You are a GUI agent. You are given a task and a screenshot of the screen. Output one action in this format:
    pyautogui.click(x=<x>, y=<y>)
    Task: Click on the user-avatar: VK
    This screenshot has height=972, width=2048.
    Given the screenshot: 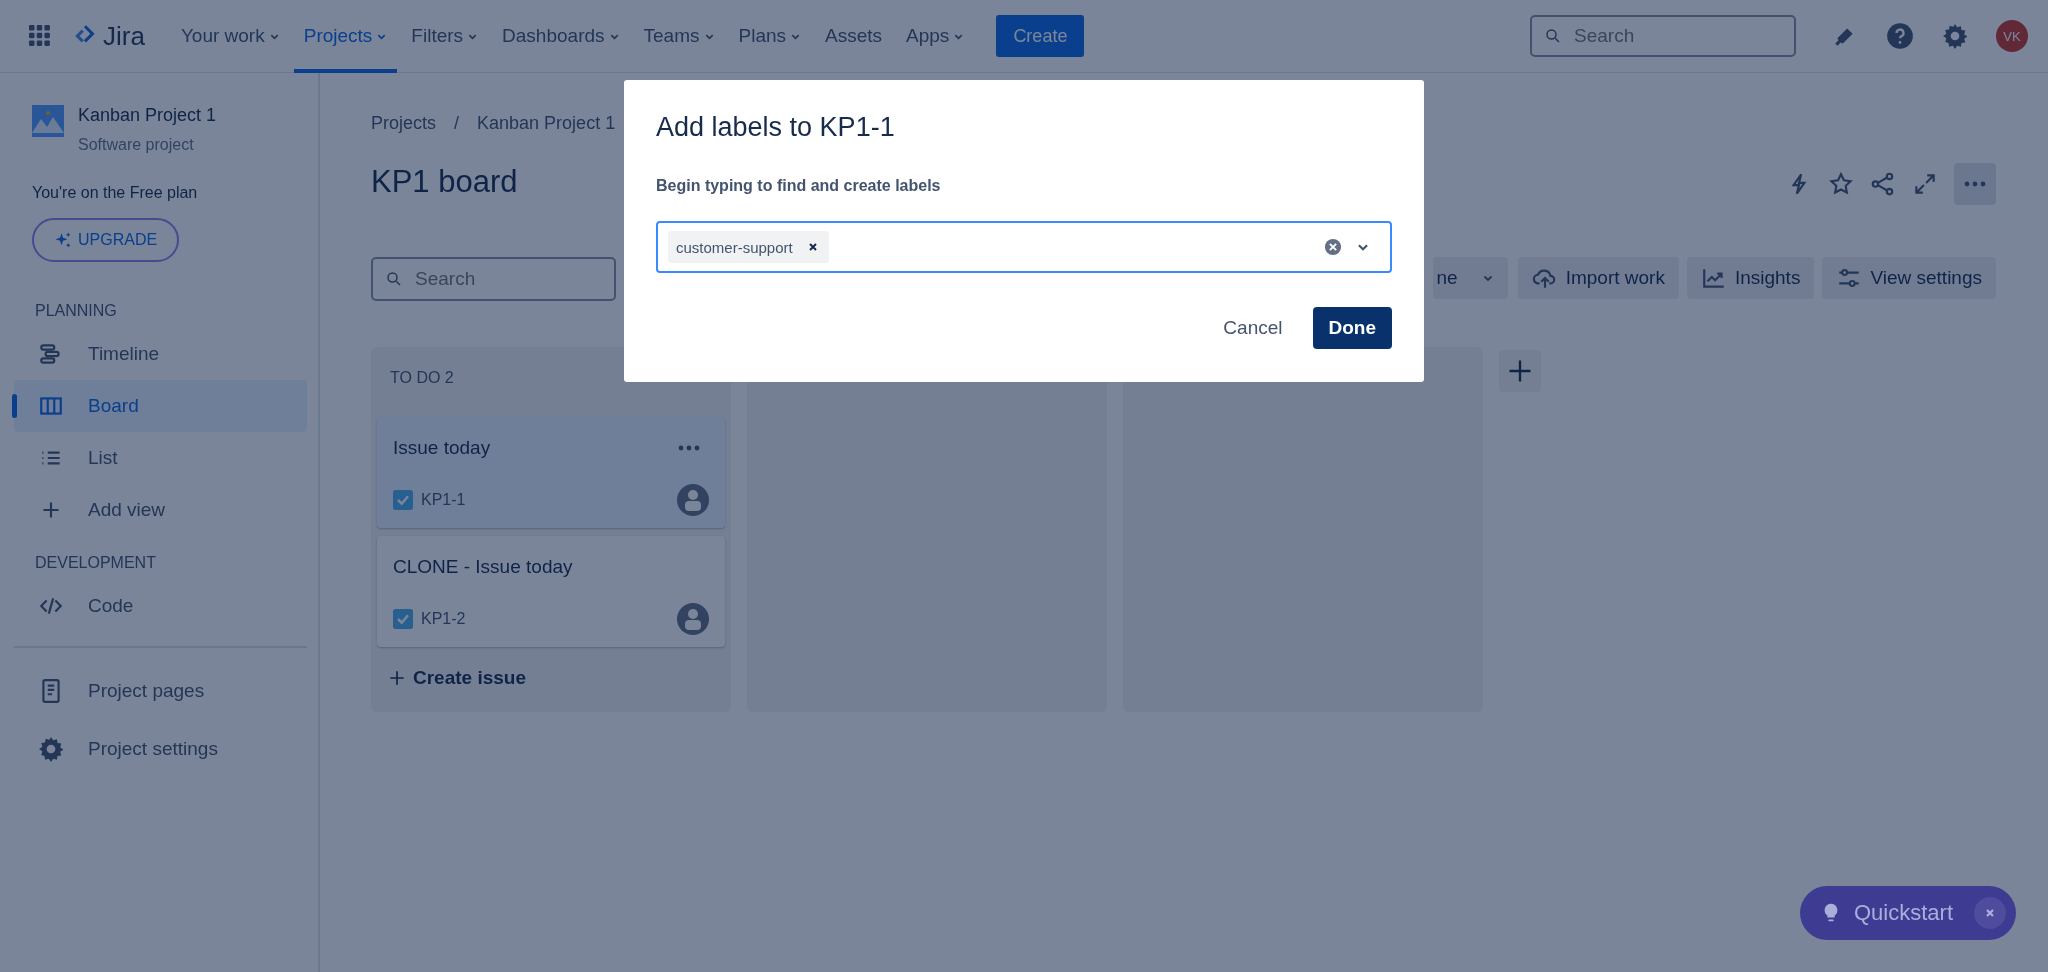 What is the action you would take?
    pyautogui.click(x=2012, y=36)
    